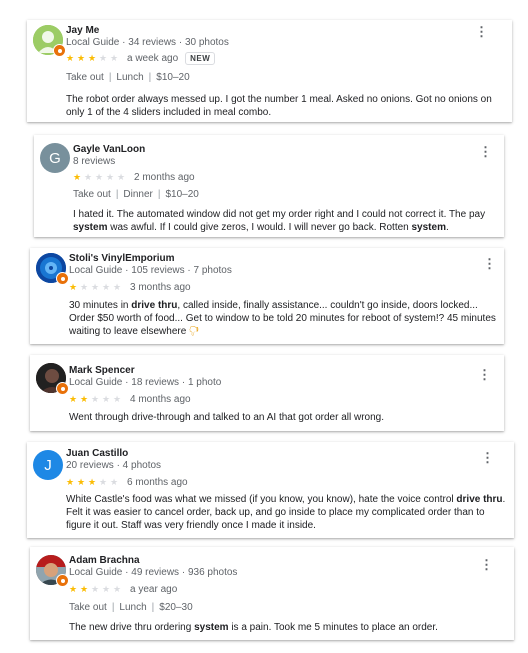  Describe the element at coordinates (82, 30) in the screenshot. I see `reviewer-name: Jay Me` at that location.